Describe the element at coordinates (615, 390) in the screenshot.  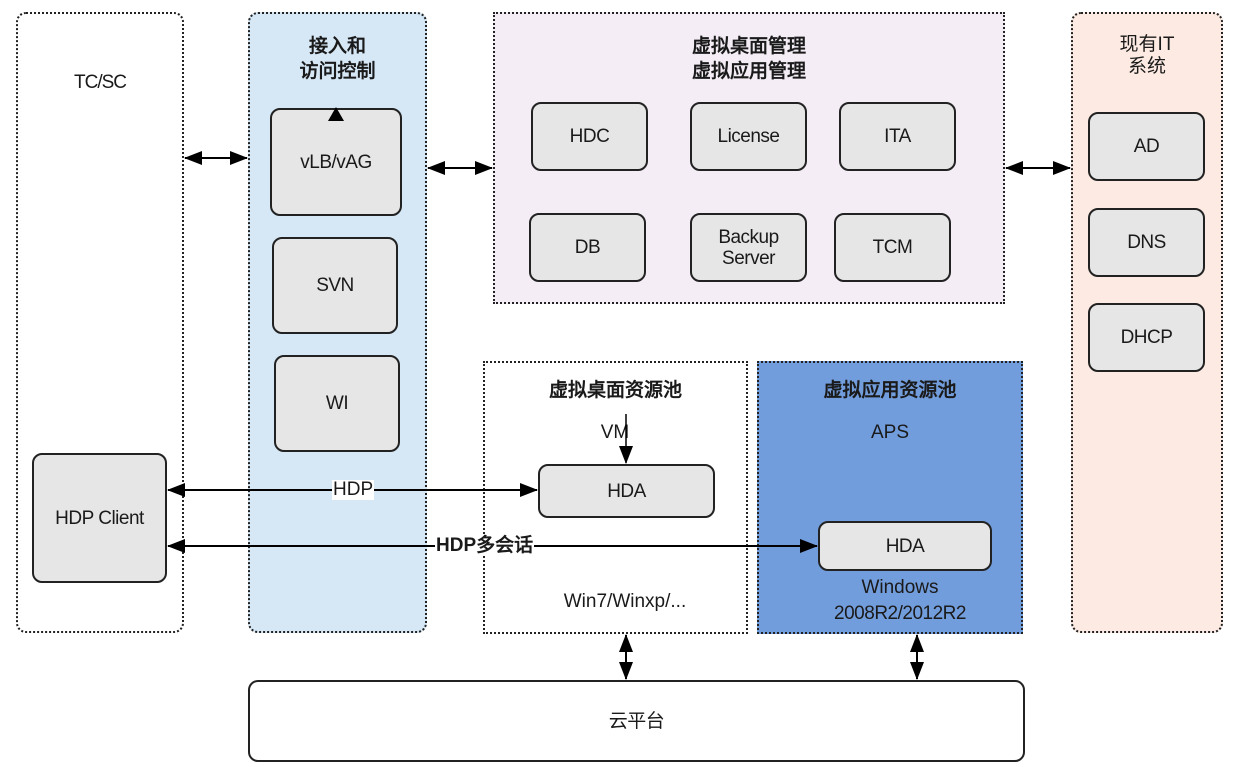
I see `group-desktop-pool-title: 虚拟桌面资源池` at that location.